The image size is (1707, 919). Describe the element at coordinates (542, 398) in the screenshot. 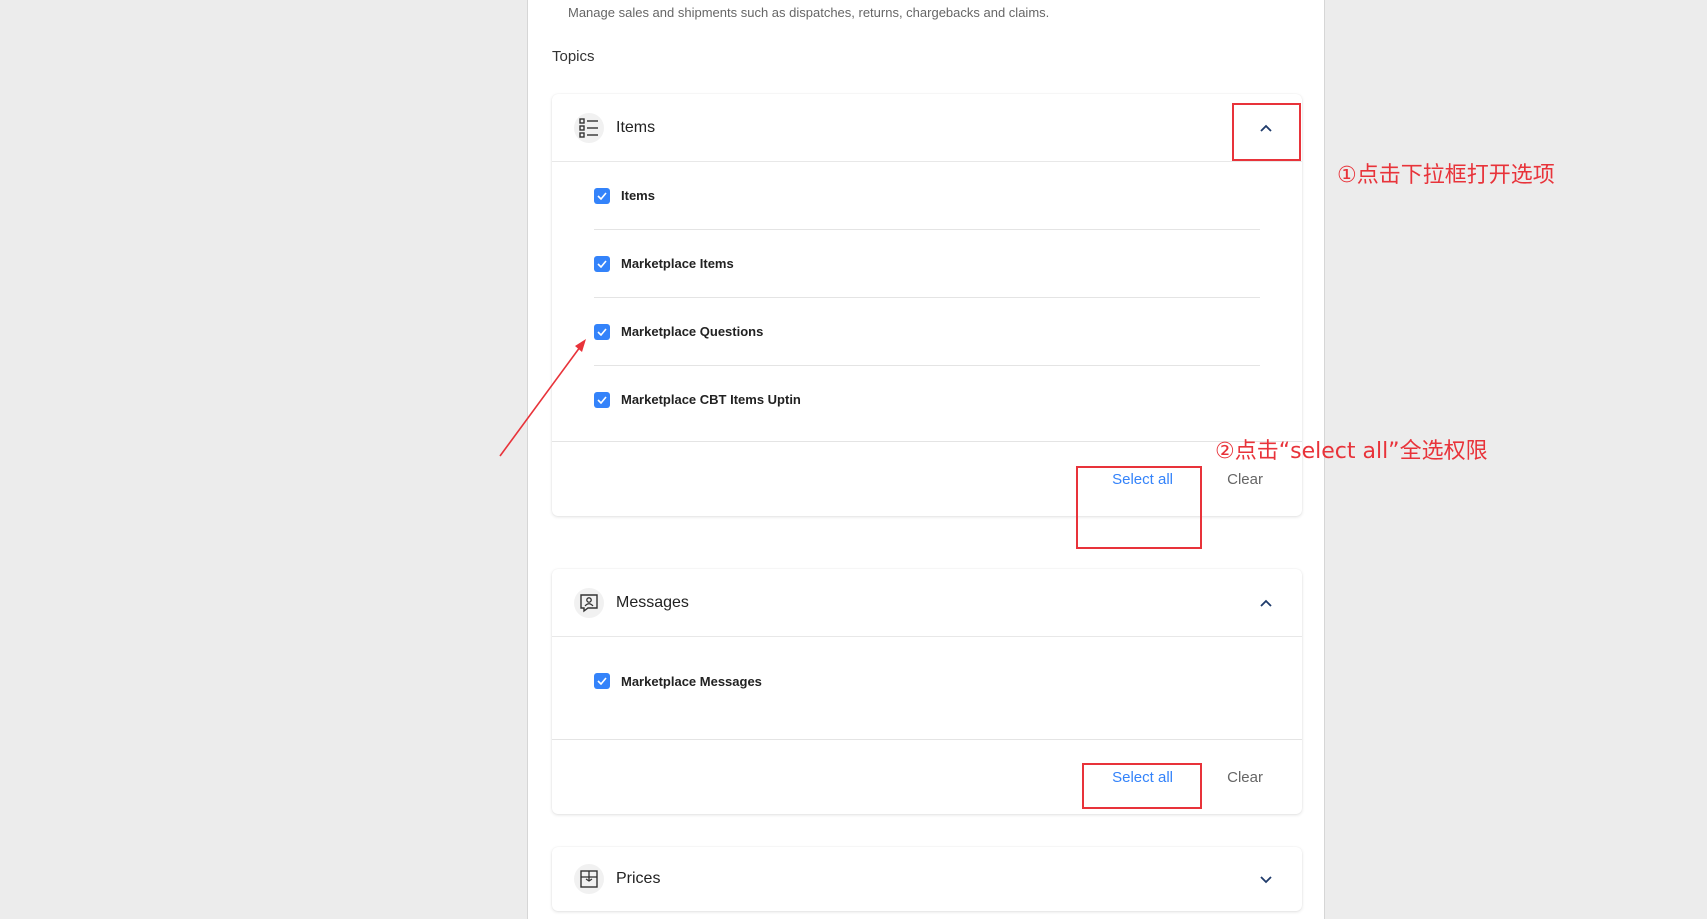

I see `annotation-arrow` at that location.